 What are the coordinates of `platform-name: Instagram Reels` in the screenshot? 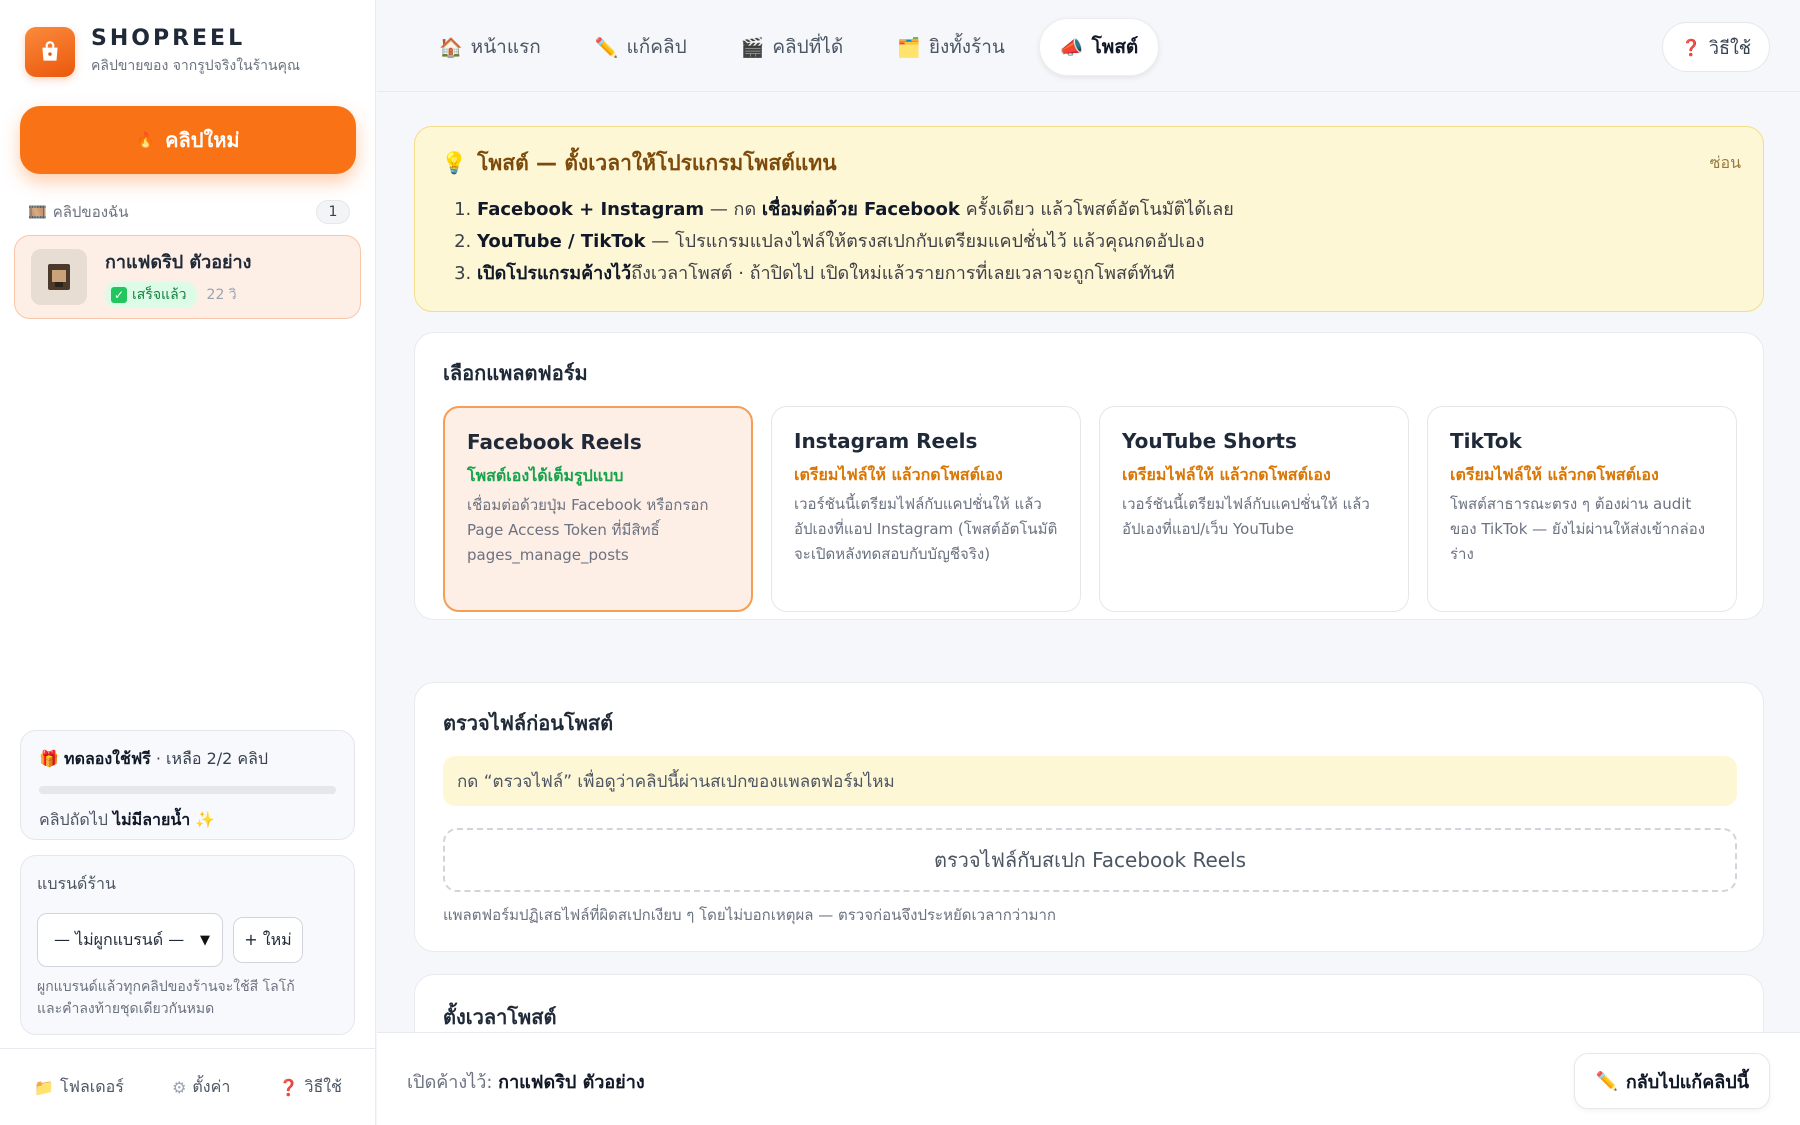 It's located at (886, 441).